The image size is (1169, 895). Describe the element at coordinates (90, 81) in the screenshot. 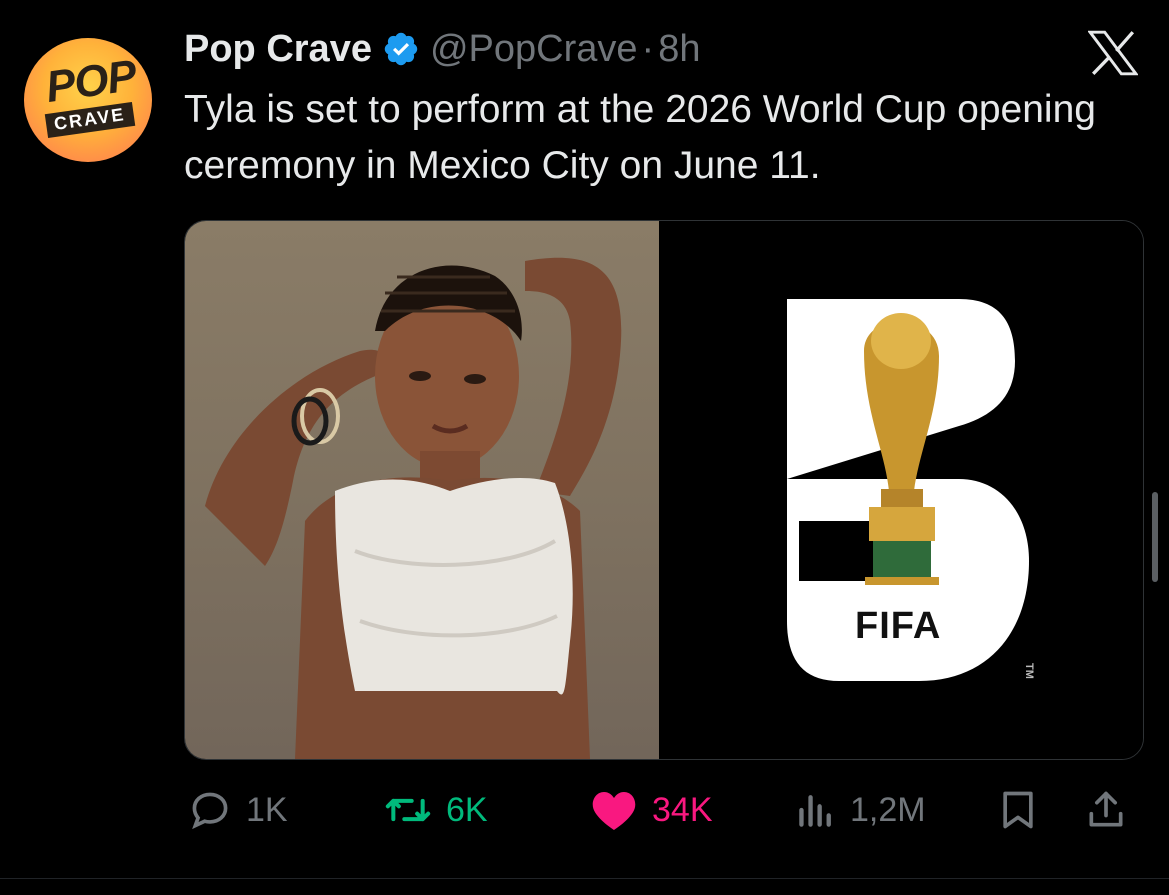

I see `avatar-logo-top: POP` at that location.